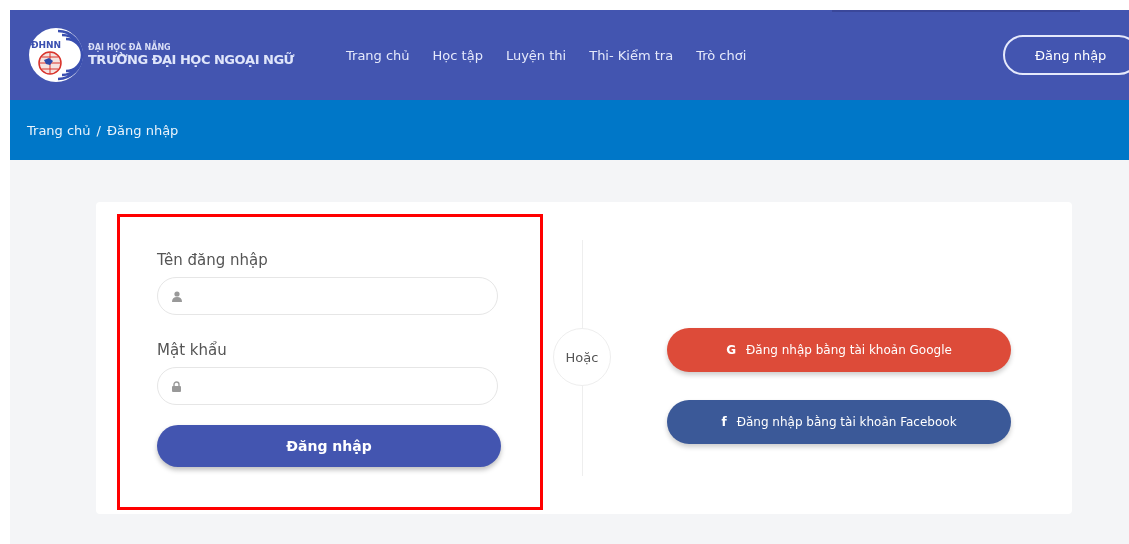  I want to click on nav-link: Trò chơi, so click(721, 55).